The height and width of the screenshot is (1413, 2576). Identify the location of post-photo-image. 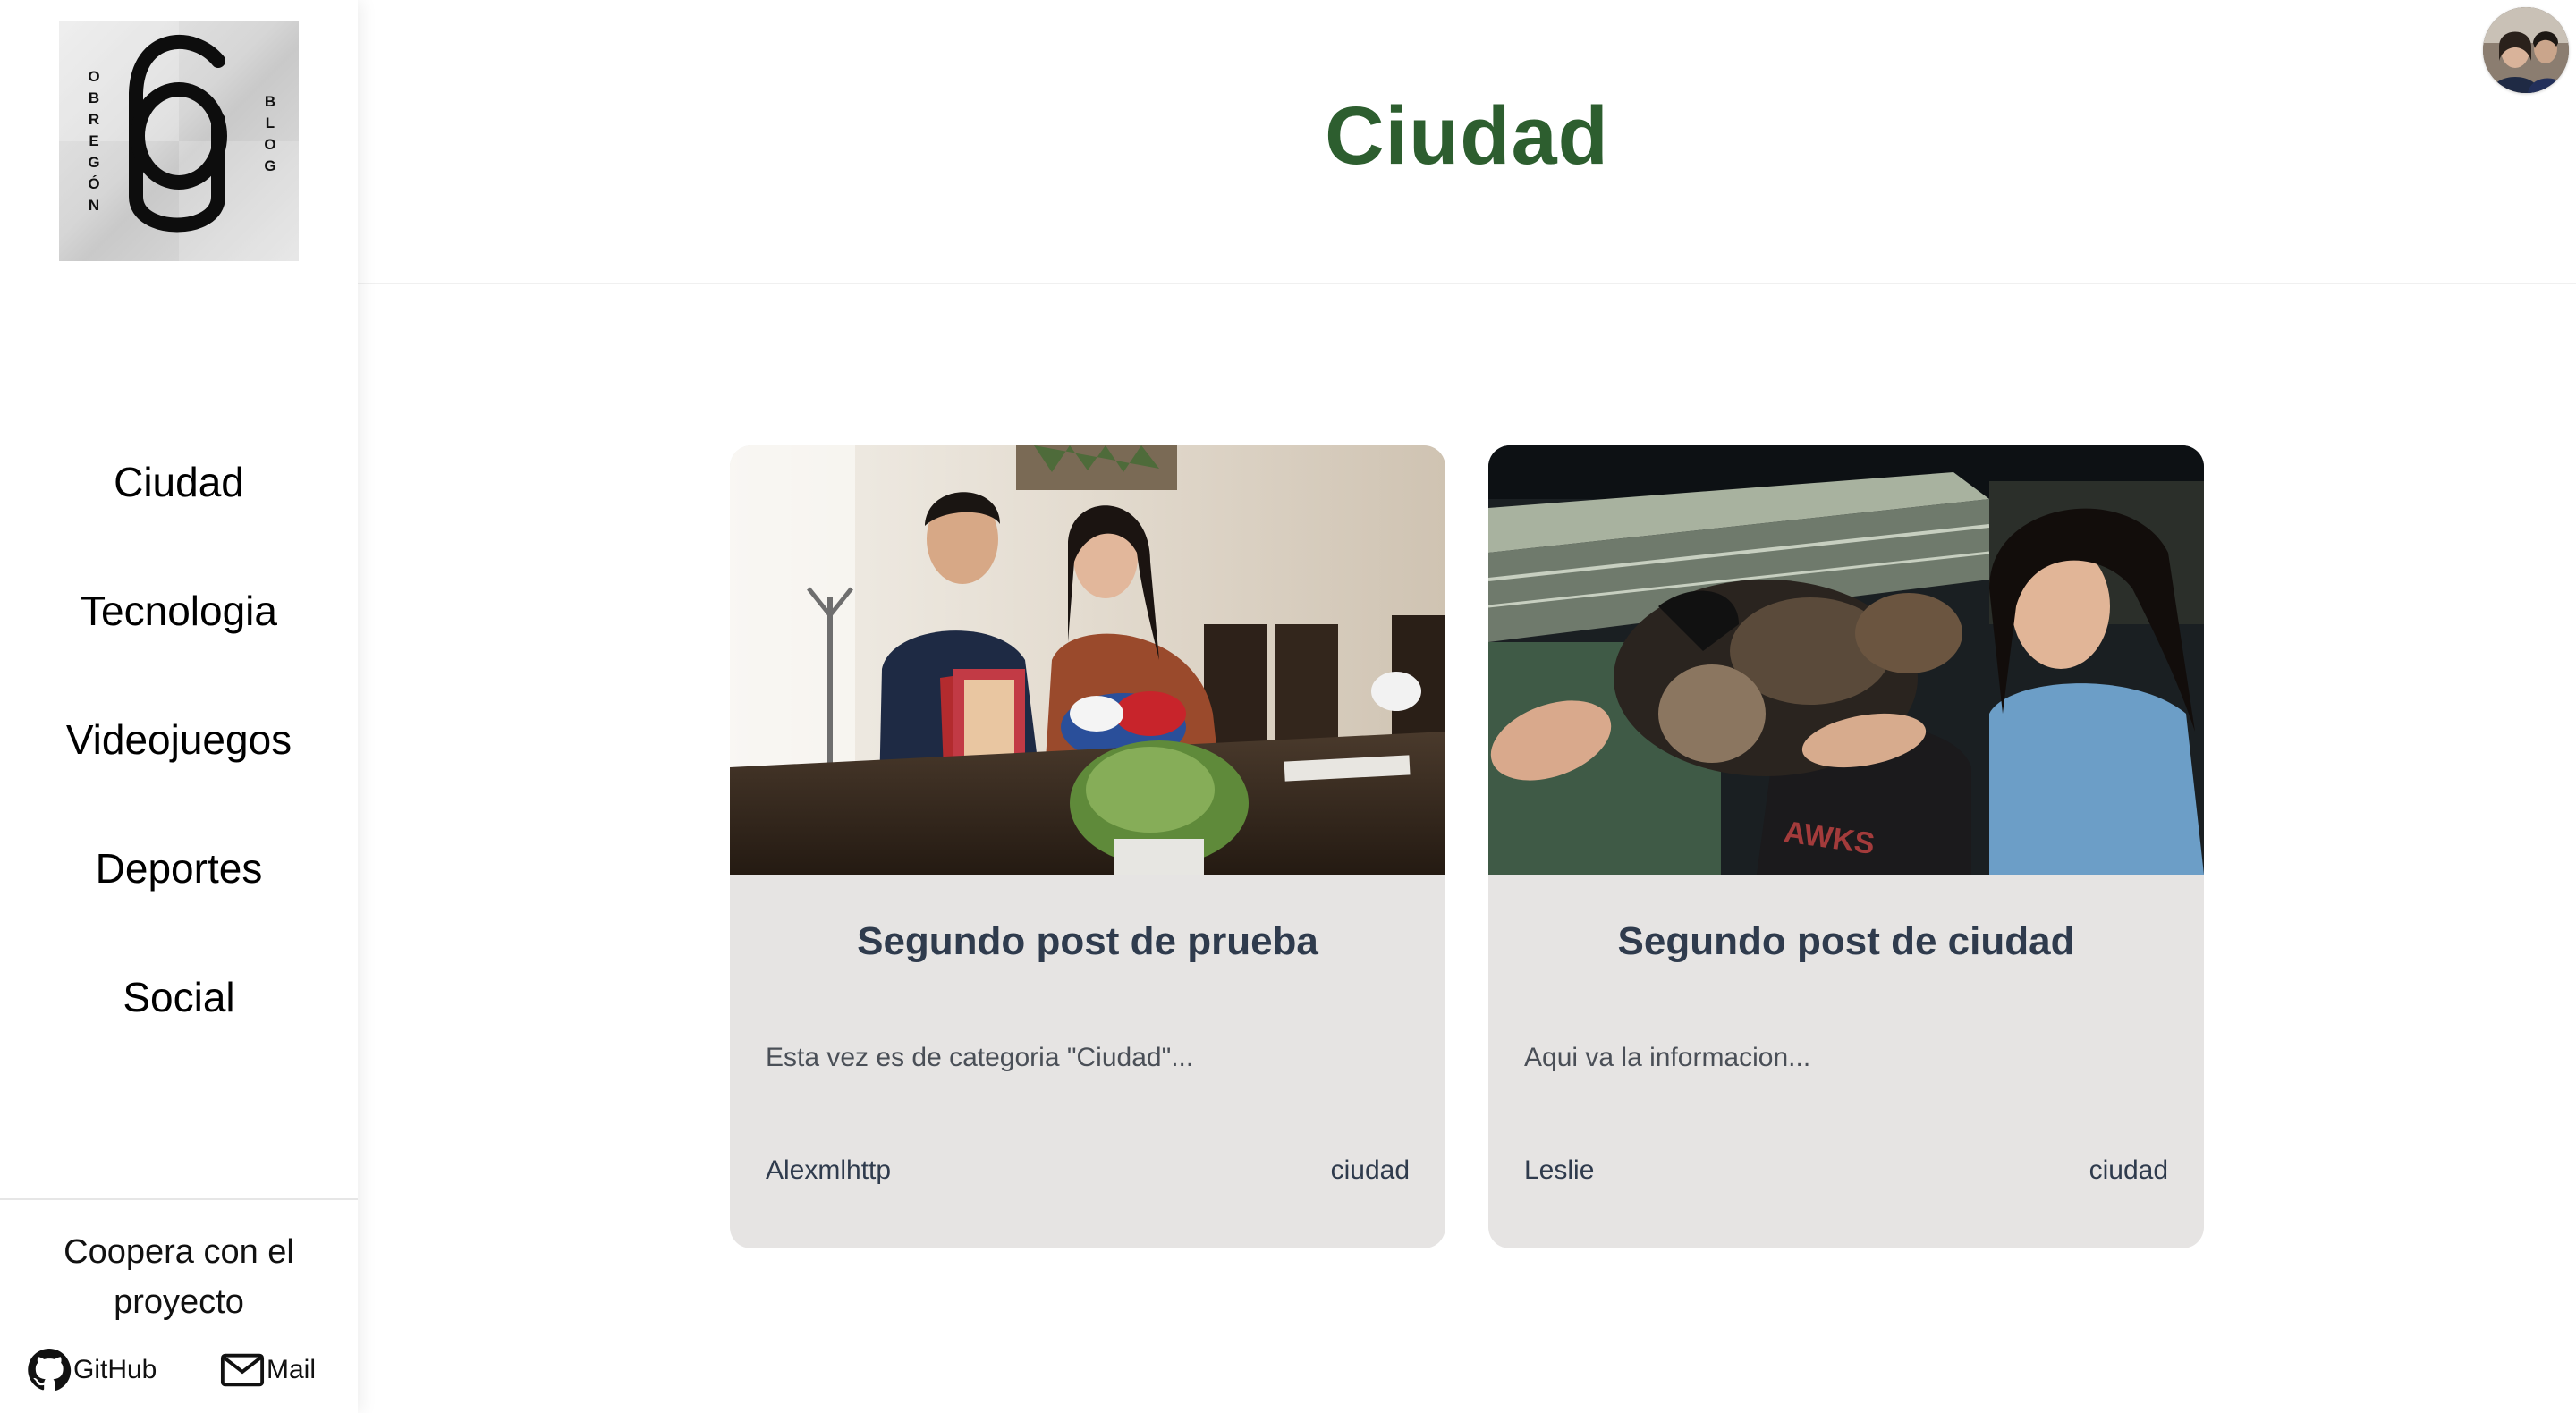
(1087, 660).